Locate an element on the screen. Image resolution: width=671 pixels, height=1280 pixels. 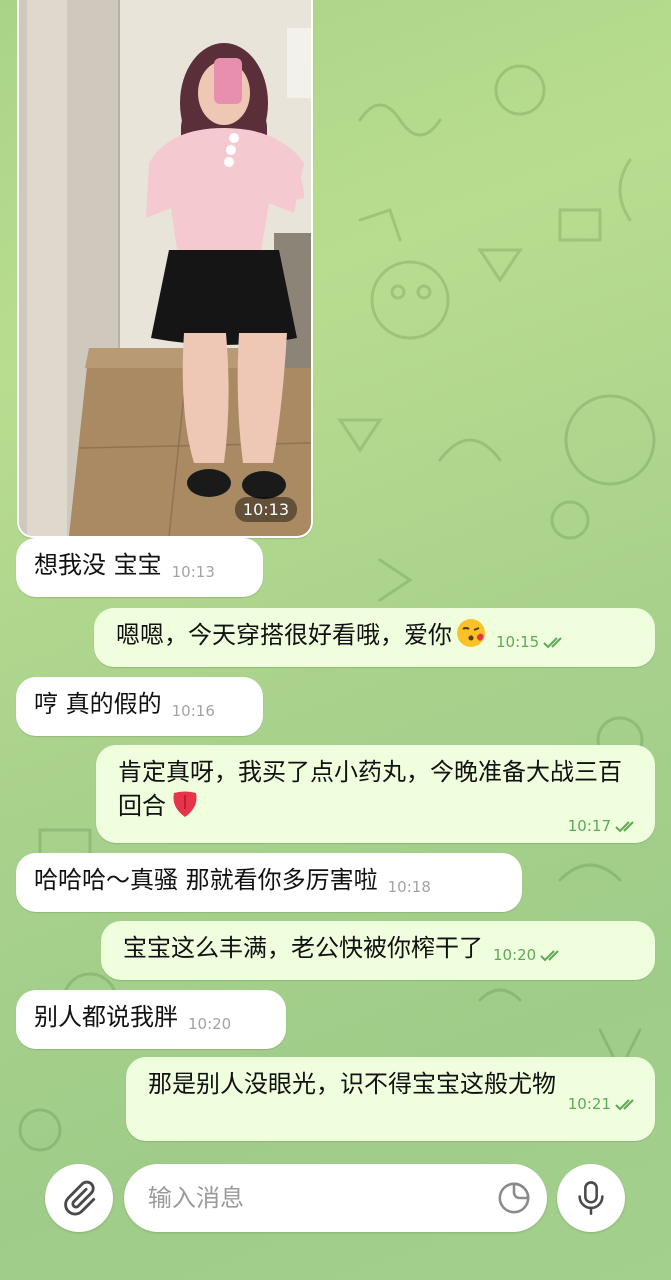
attach-button is located at coordinates (79, 1198).